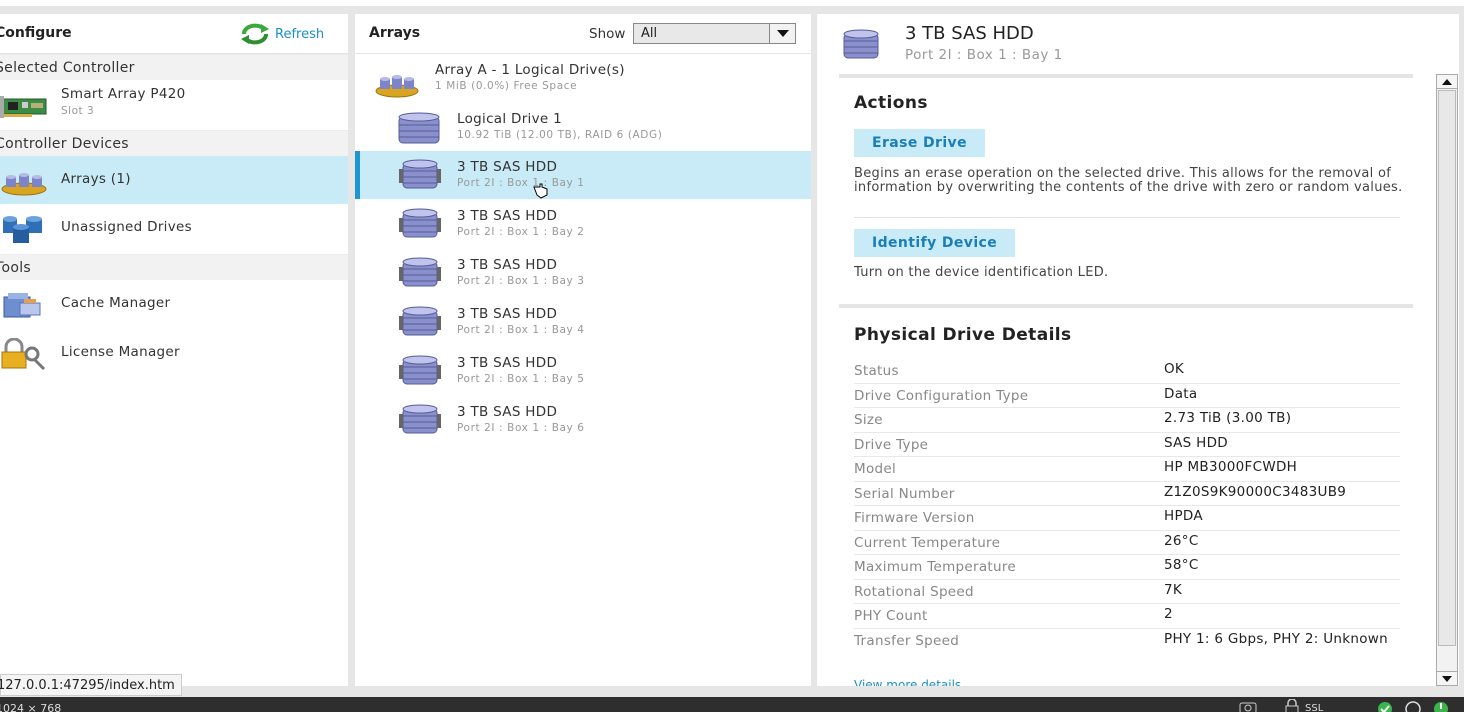 The image size is (1464, 712). I want to click on identify-device-description: Turn on the device identification LED., so click(981, 272).